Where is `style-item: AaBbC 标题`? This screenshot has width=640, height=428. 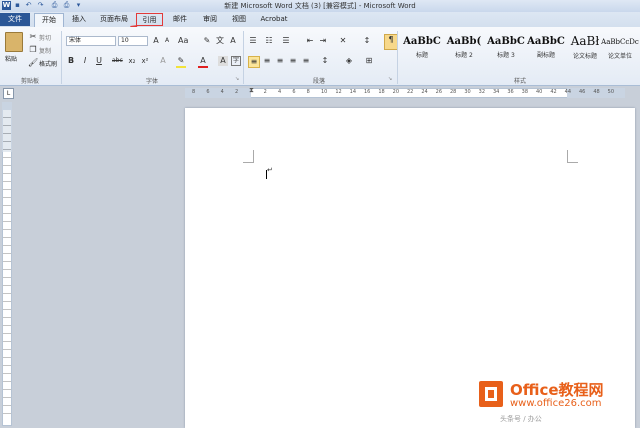
style-item: AaBbC 标题 is located at coordinates (422, 47).